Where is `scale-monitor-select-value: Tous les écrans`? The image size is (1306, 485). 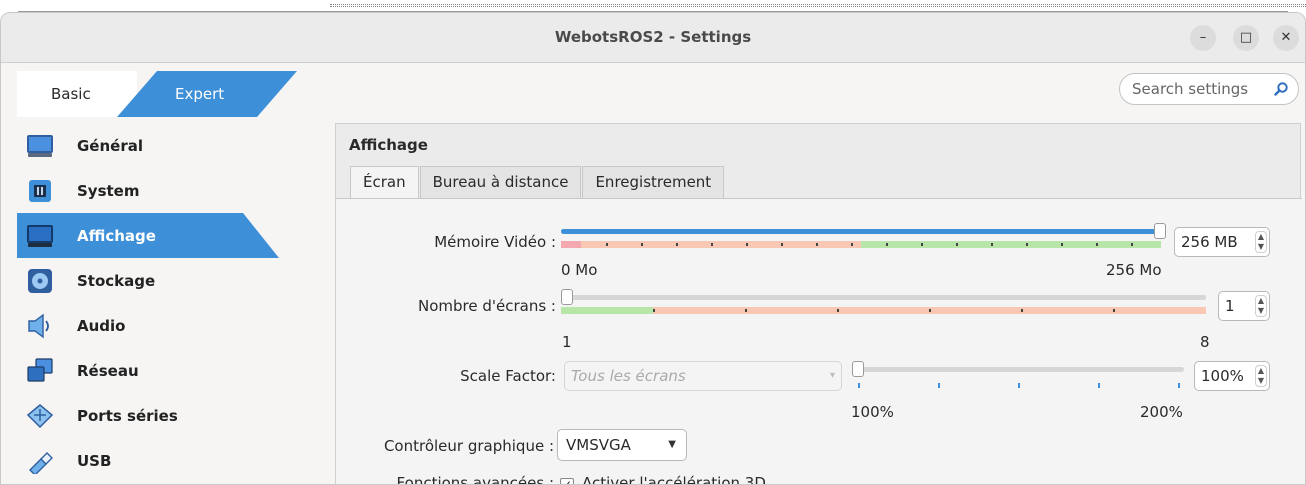
scale-monitor-select-value: Tous les écrans is located at coordinates (628, 376).